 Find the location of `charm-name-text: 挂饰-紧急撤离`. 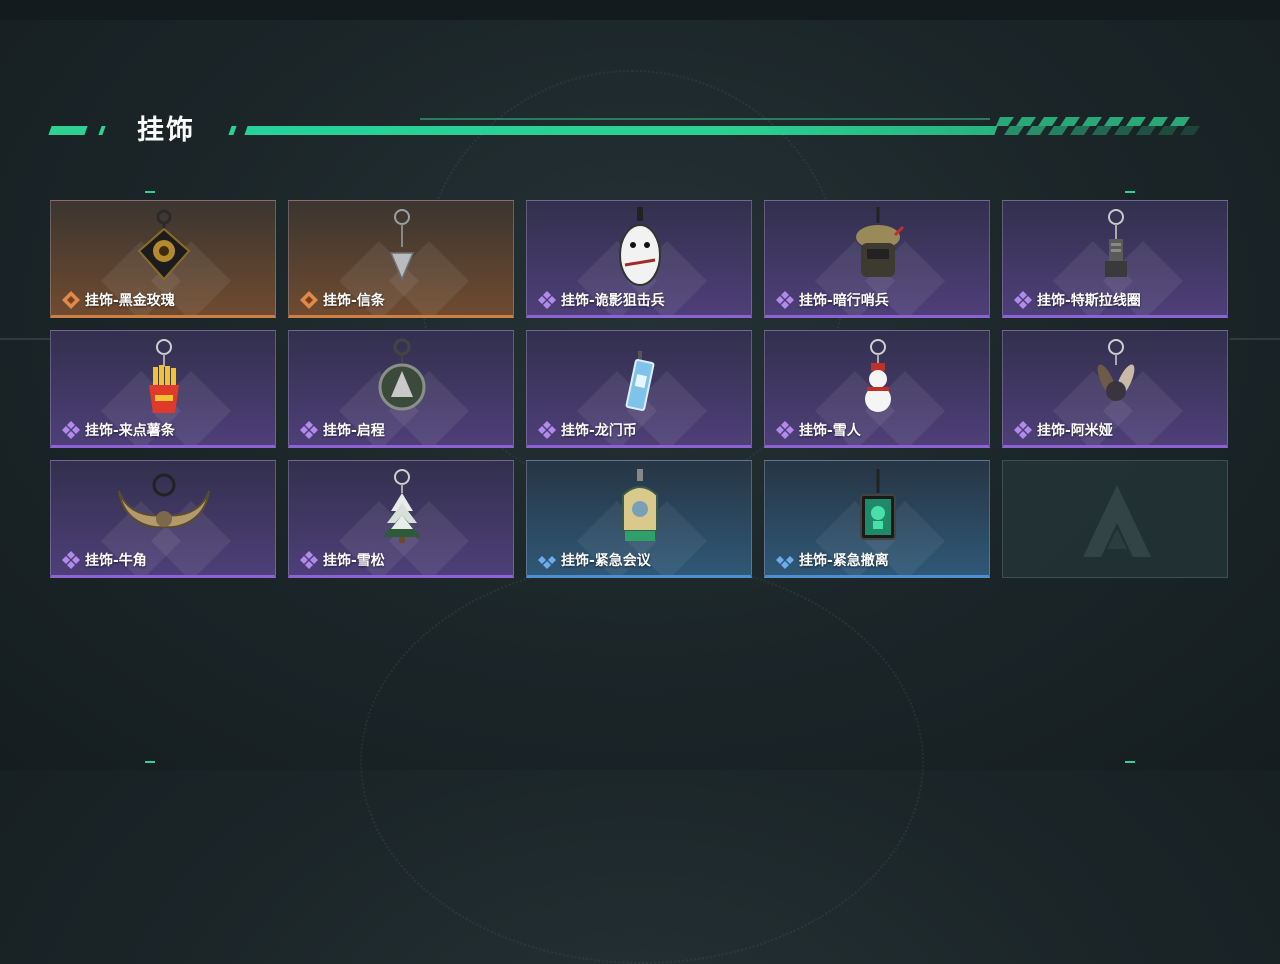

charm-name-text: 挂饰-紧急撤离 is located at coordinates (844, 561).